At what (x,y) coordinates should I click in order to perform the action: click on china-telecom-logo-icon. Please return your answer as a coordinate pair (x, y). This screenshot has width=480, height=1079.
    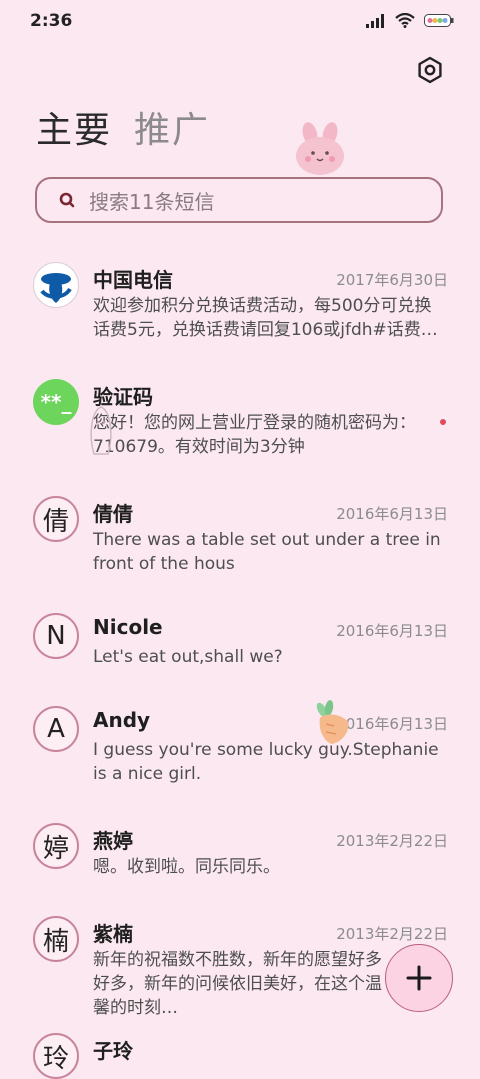
    Looking at the image, I should click on (56, 288).